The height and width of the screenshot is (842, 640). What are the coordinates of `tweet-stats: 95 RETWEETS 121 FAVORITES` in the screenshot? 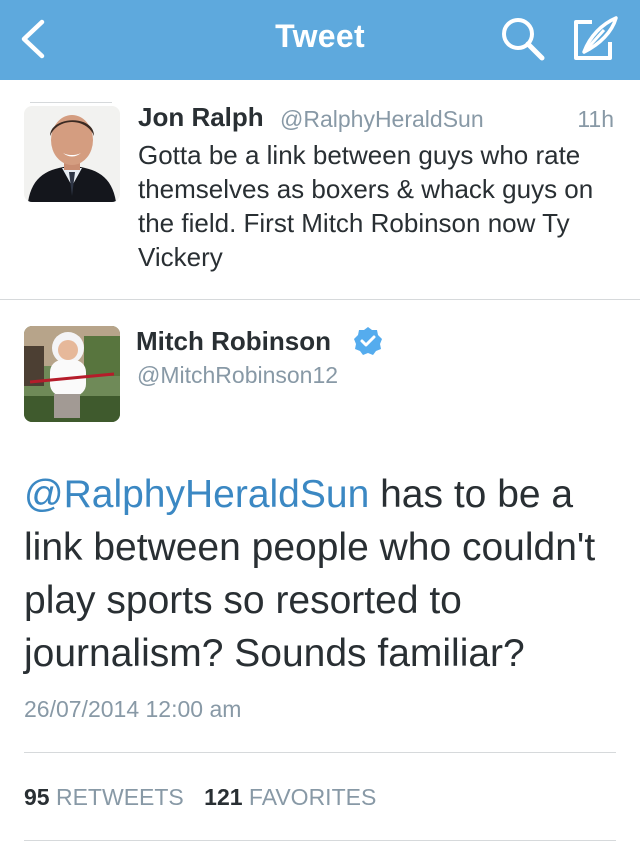 It's located at (200, 797).